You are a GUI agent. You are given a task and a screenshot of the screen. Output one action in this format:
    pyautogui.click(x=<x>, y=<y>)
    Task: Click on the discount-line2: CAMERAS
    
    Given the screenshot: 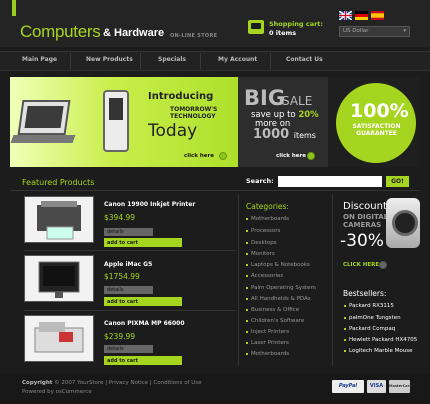 What is the action you would take?
    pyautogui.click(x=362, y=225)
    